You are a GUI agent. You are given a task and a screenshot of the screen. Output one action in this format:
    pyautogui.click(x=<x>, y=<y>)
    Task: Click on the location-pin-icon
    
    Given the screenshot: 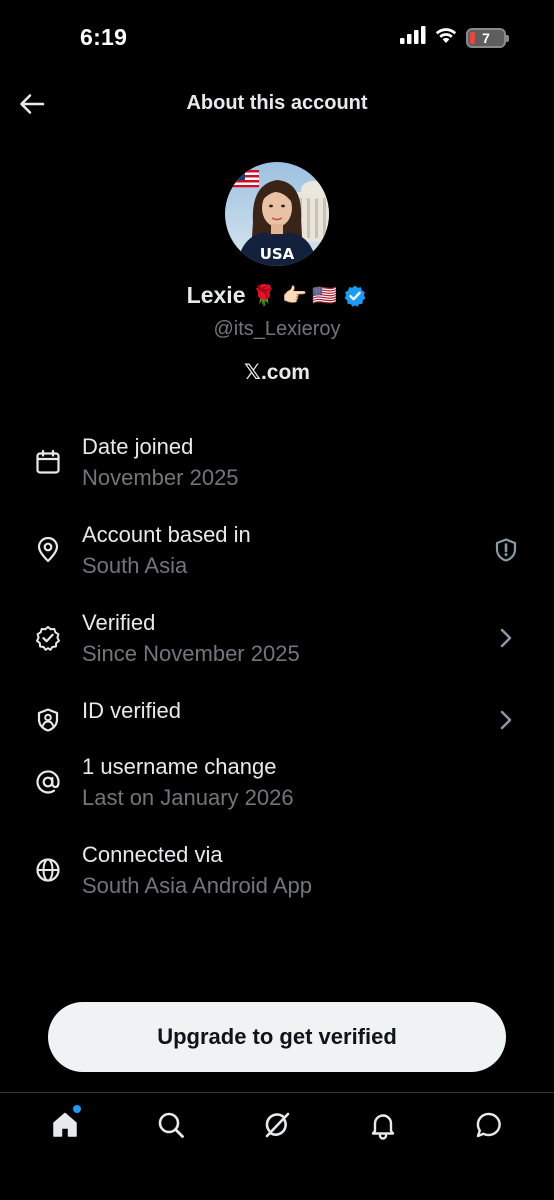 What is the action you would take?
    pyautogui.click(x=48, y=550)
    